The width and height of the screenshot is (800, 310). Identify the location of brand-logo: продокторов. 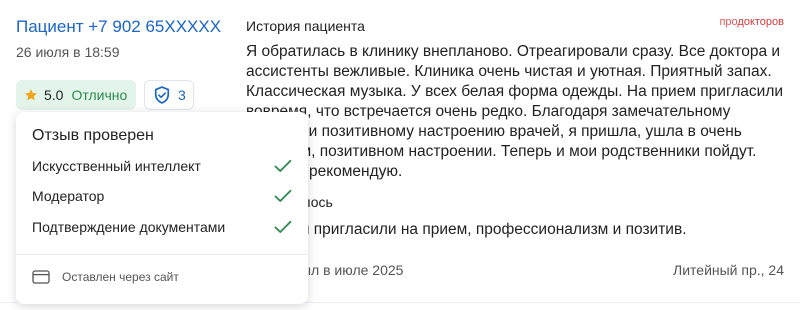
(751, 22).